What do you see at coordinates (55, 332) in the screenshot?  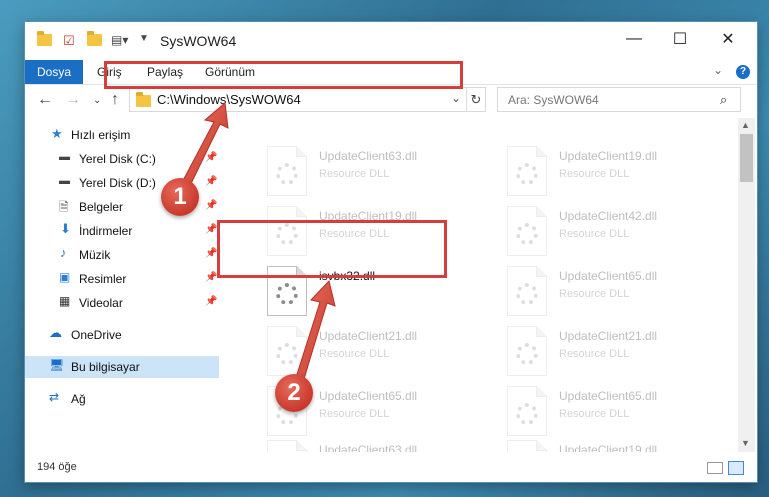 I see `cloud-icon: ☁` at bounding box center [55, 332].